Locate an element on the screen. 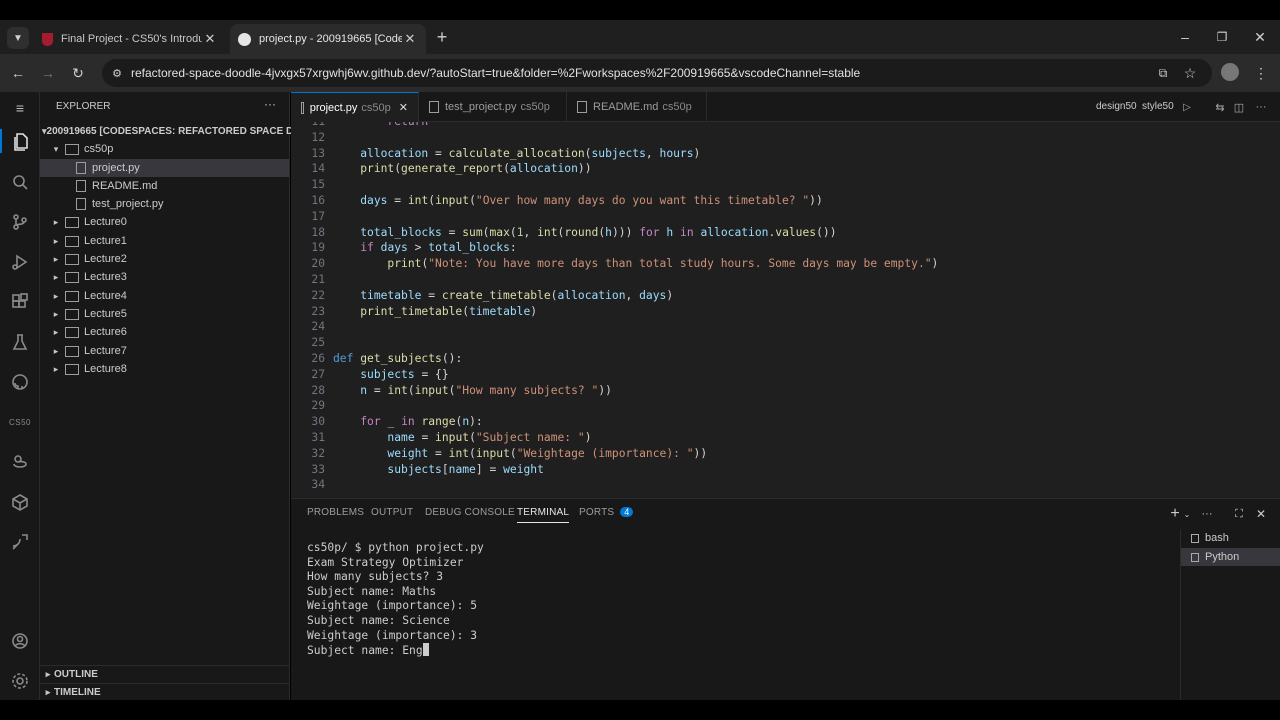  folder-cs50p: ▾ cs50p is located at coordinates (164, 149).